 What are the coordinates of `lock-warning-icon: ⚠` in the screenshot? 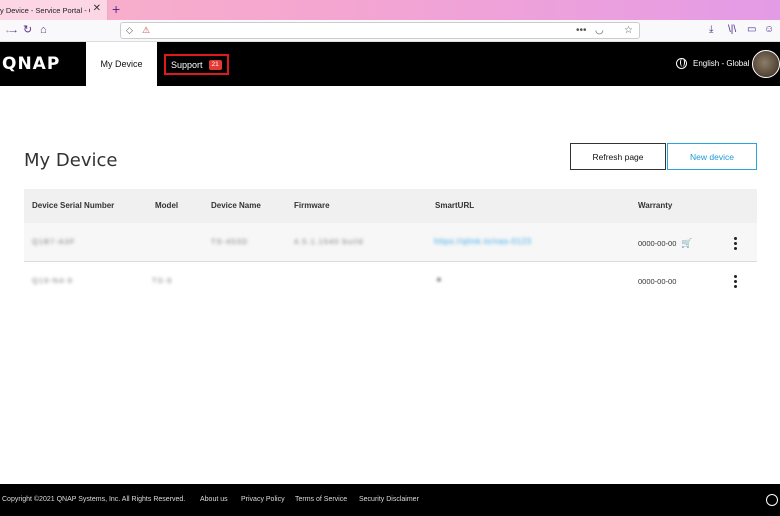 It's located at (146, 30).